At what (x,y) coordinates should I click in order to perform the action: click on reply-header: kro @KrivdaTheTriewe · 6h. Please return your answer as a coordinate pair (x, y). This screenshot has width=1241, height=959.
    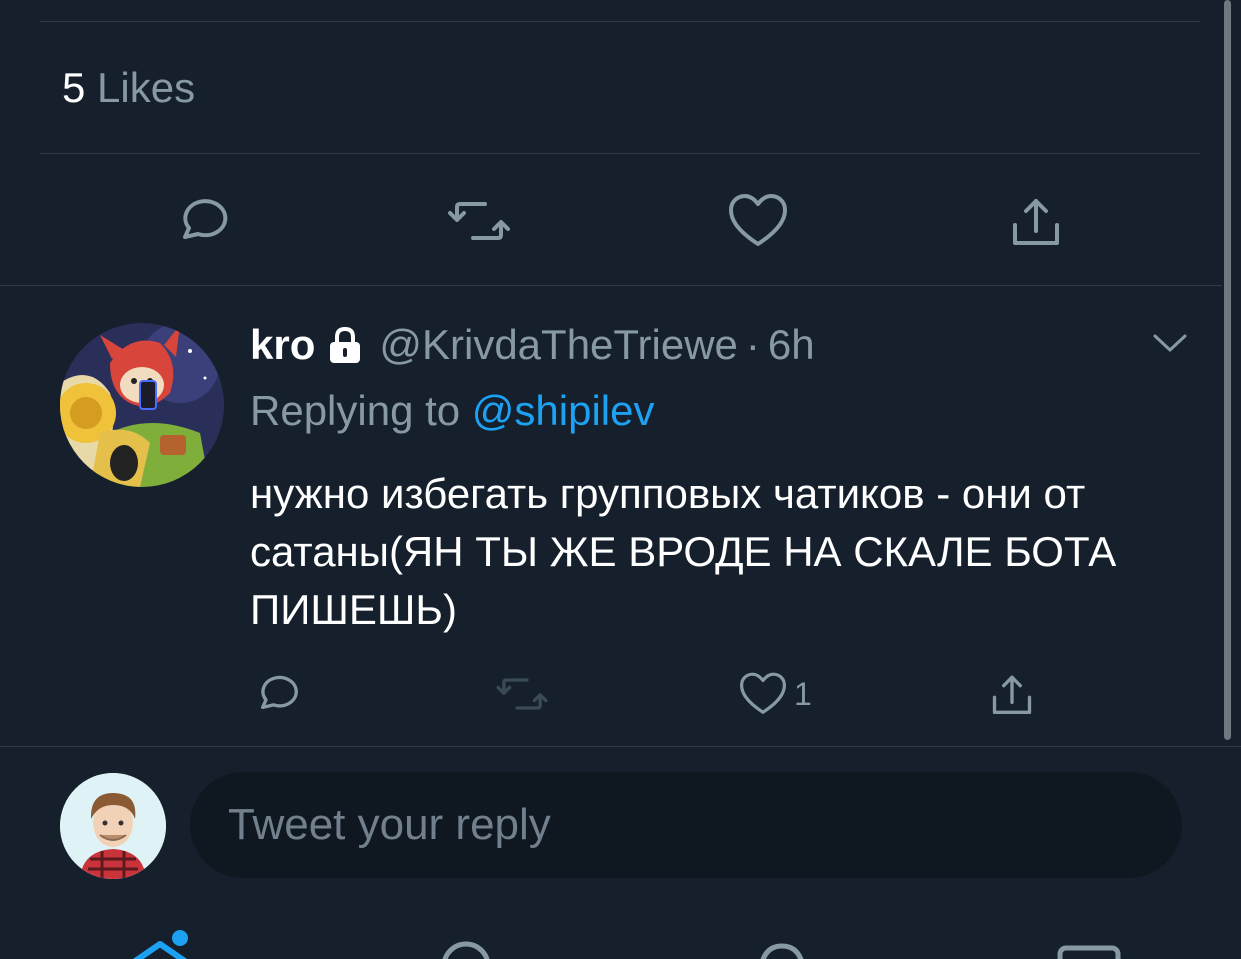
    Looking at the image, I should click on (532, 345).